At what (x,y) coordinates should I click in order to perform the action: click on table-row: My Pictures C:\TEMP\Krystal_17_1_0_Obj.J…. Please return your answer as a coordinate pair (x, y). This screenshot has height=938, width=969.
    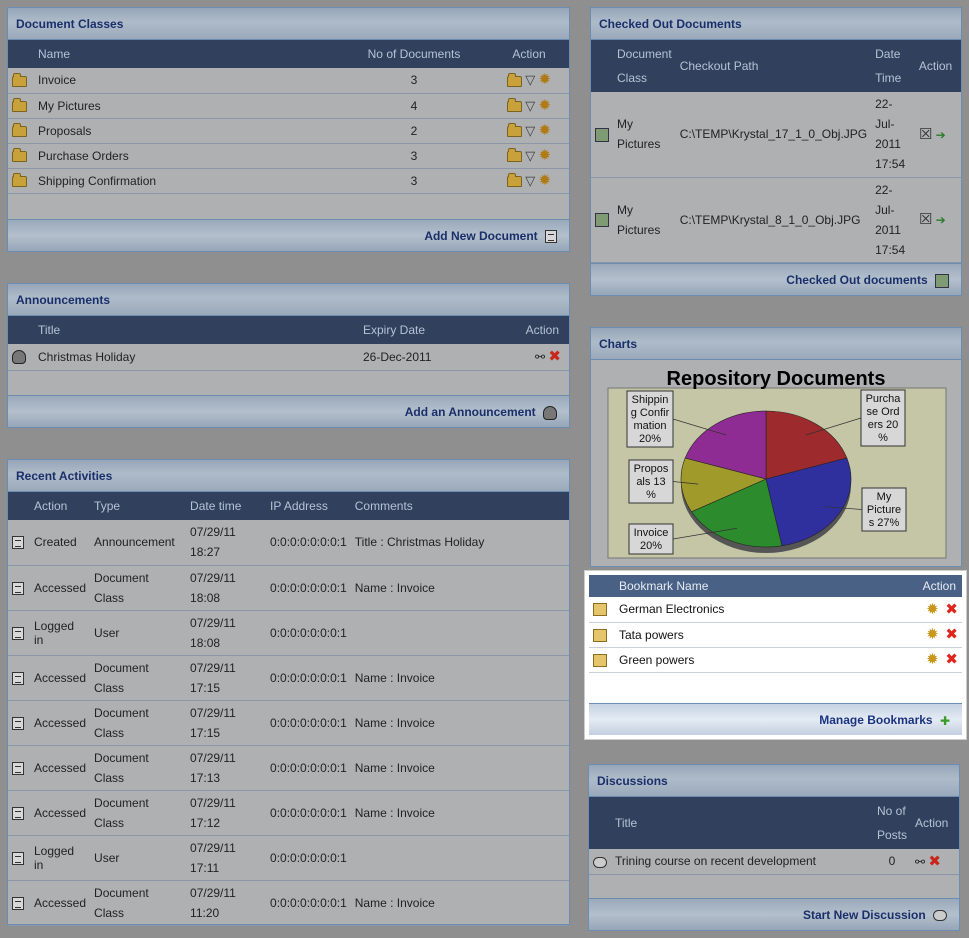
    Looking at the image, I should click on (776, 135).